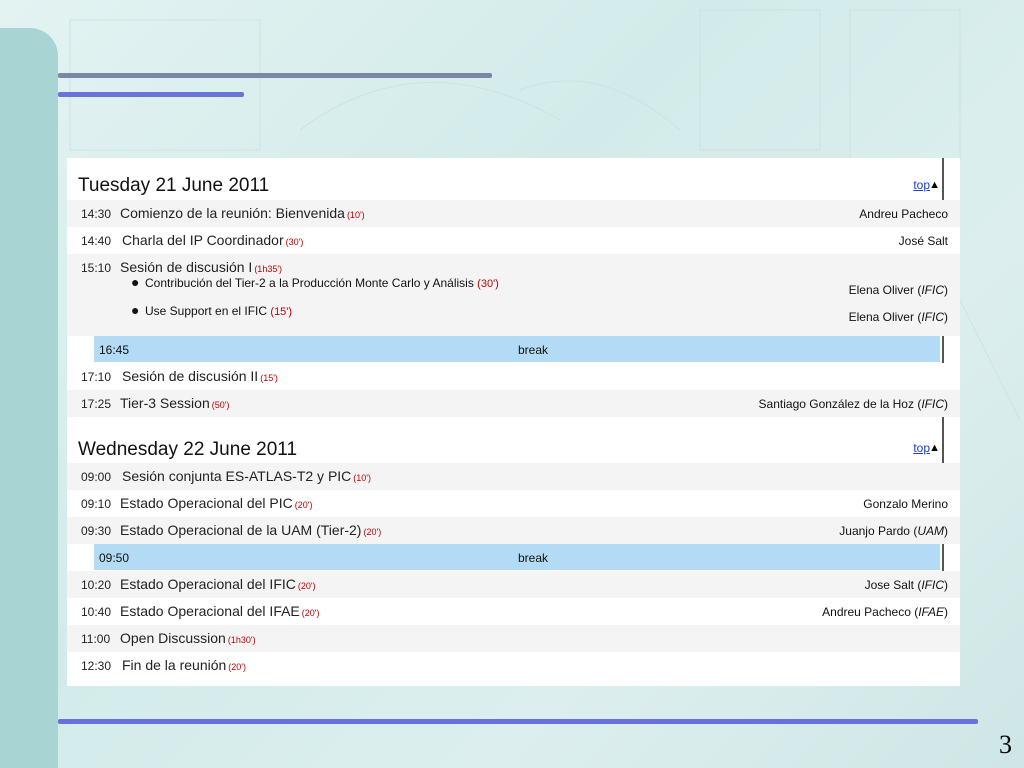 This screenshot has width=1024, height=768. What do you see at coordinates (241, 530) in the screenshot?
I see `item-title: Estado Operacional de la UAM (Tier-2)` at bounding box center [241, 530].